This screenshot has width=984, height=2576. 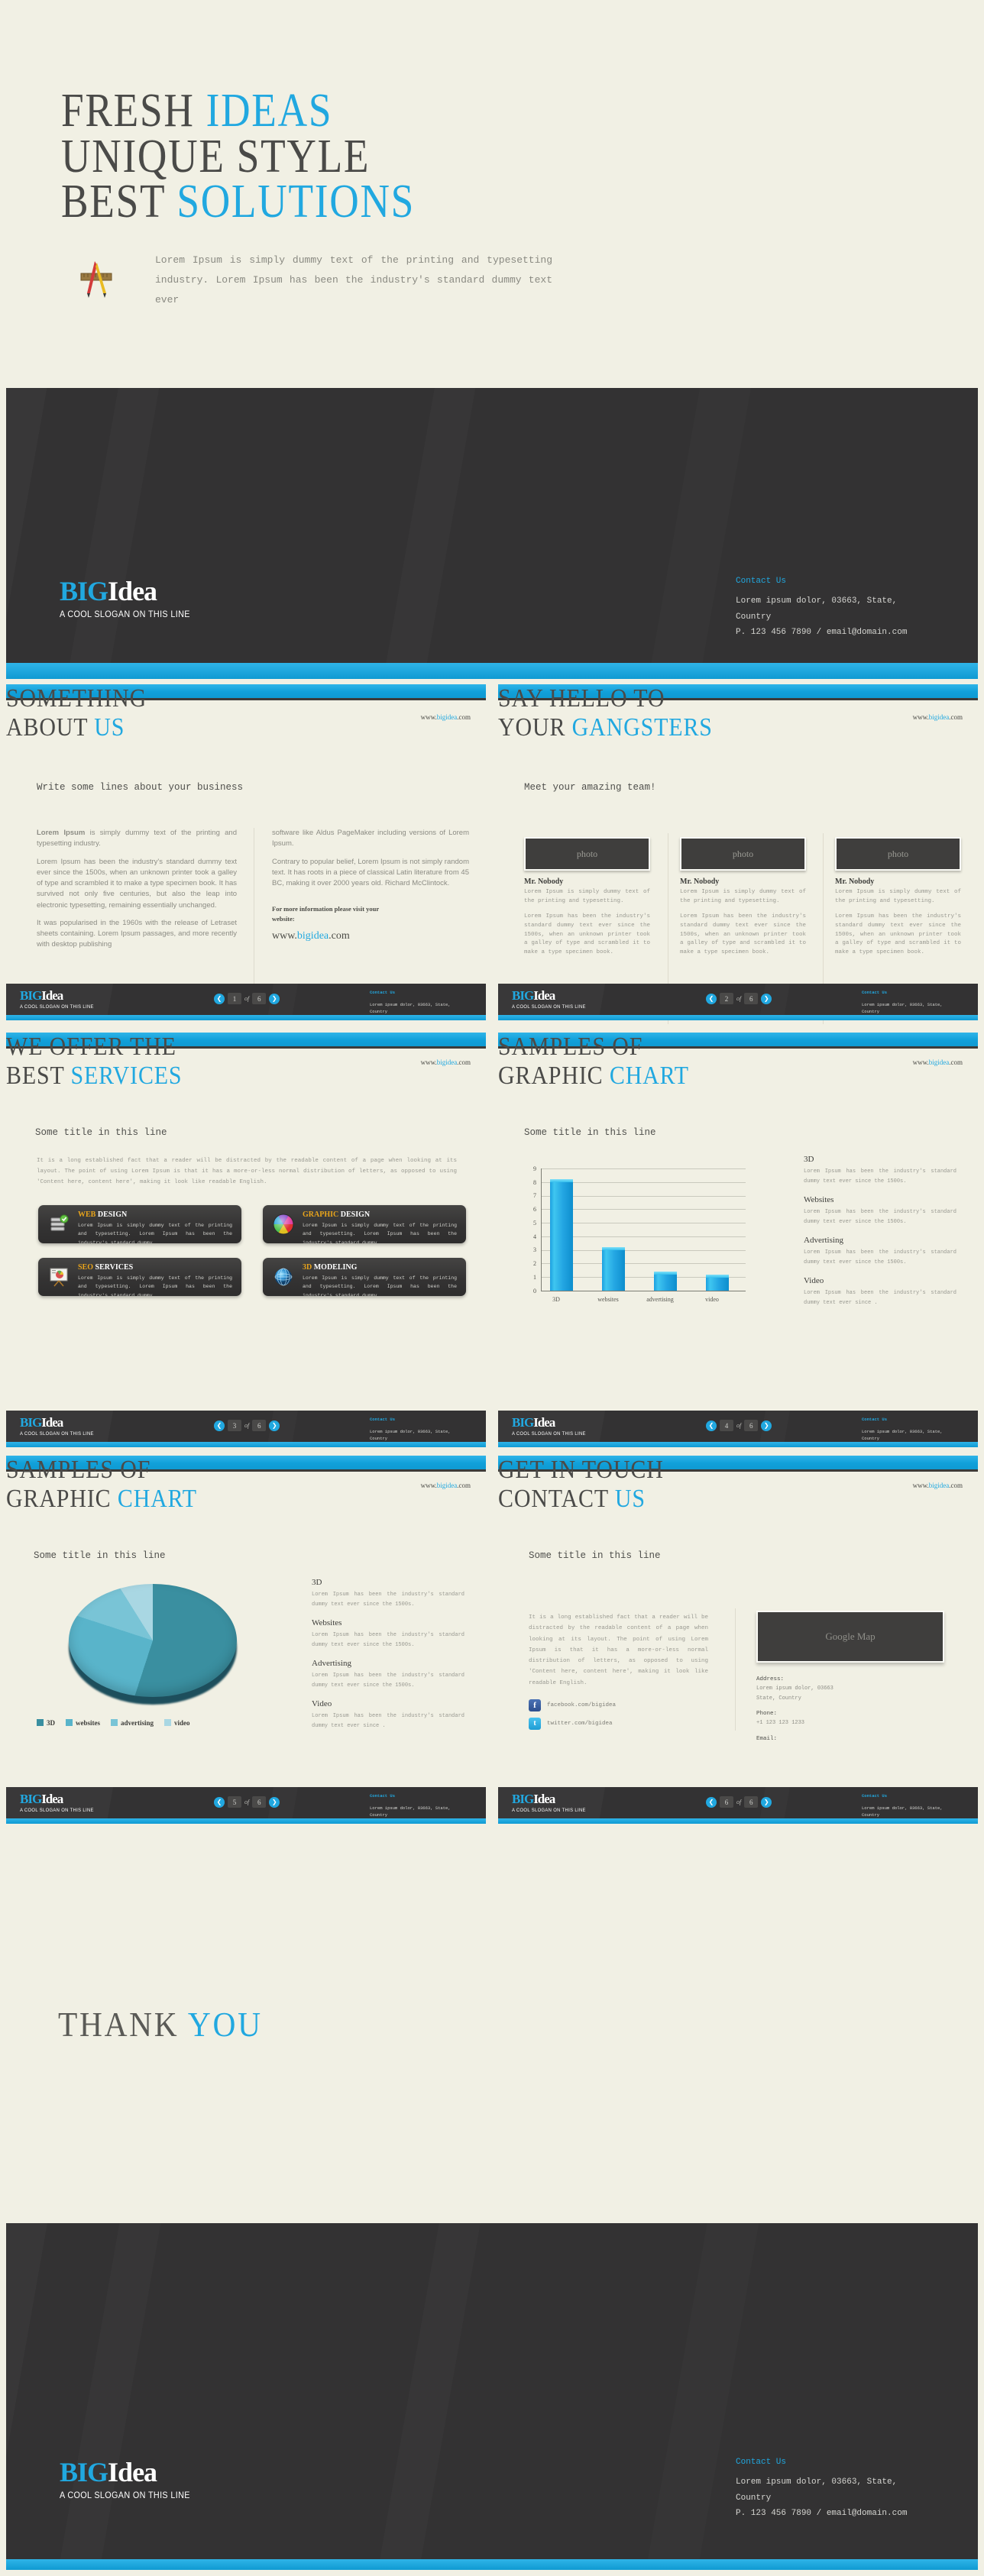 I want to click on barchart-title-line1: SAMPLES OF, so click(x=570, y=1047).